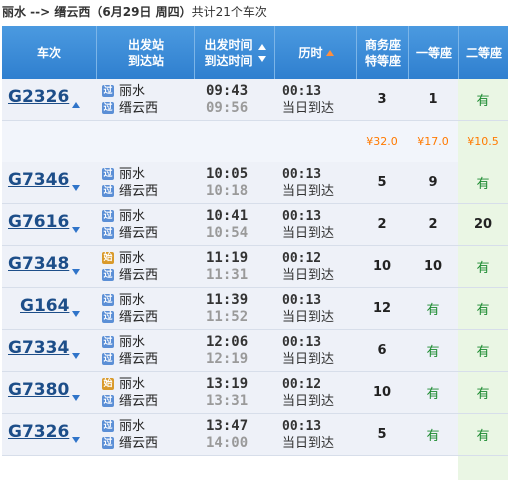 The height and width of the screenshot is (480, 509). Describe the element at coordinates (255, 435) in the screenshot. I see `table-row: G7326 过丽水过缙云西 13:47 14:00 00:13 当日到达 5 有 有` at that location.